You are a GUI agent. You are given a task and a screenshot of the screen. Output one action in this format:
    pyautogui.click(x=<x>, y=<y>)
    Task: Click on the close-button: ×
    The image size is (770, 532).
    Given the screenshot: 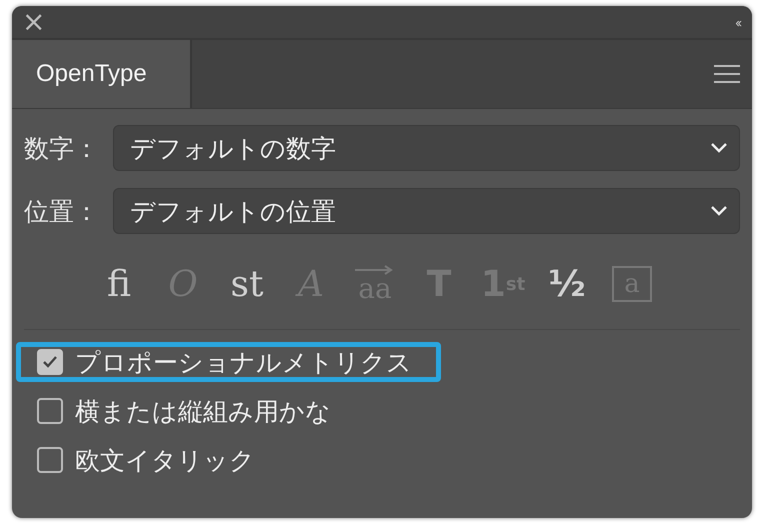 What is the action you would take?
    pyautogui.click(x=34, y=22)
    